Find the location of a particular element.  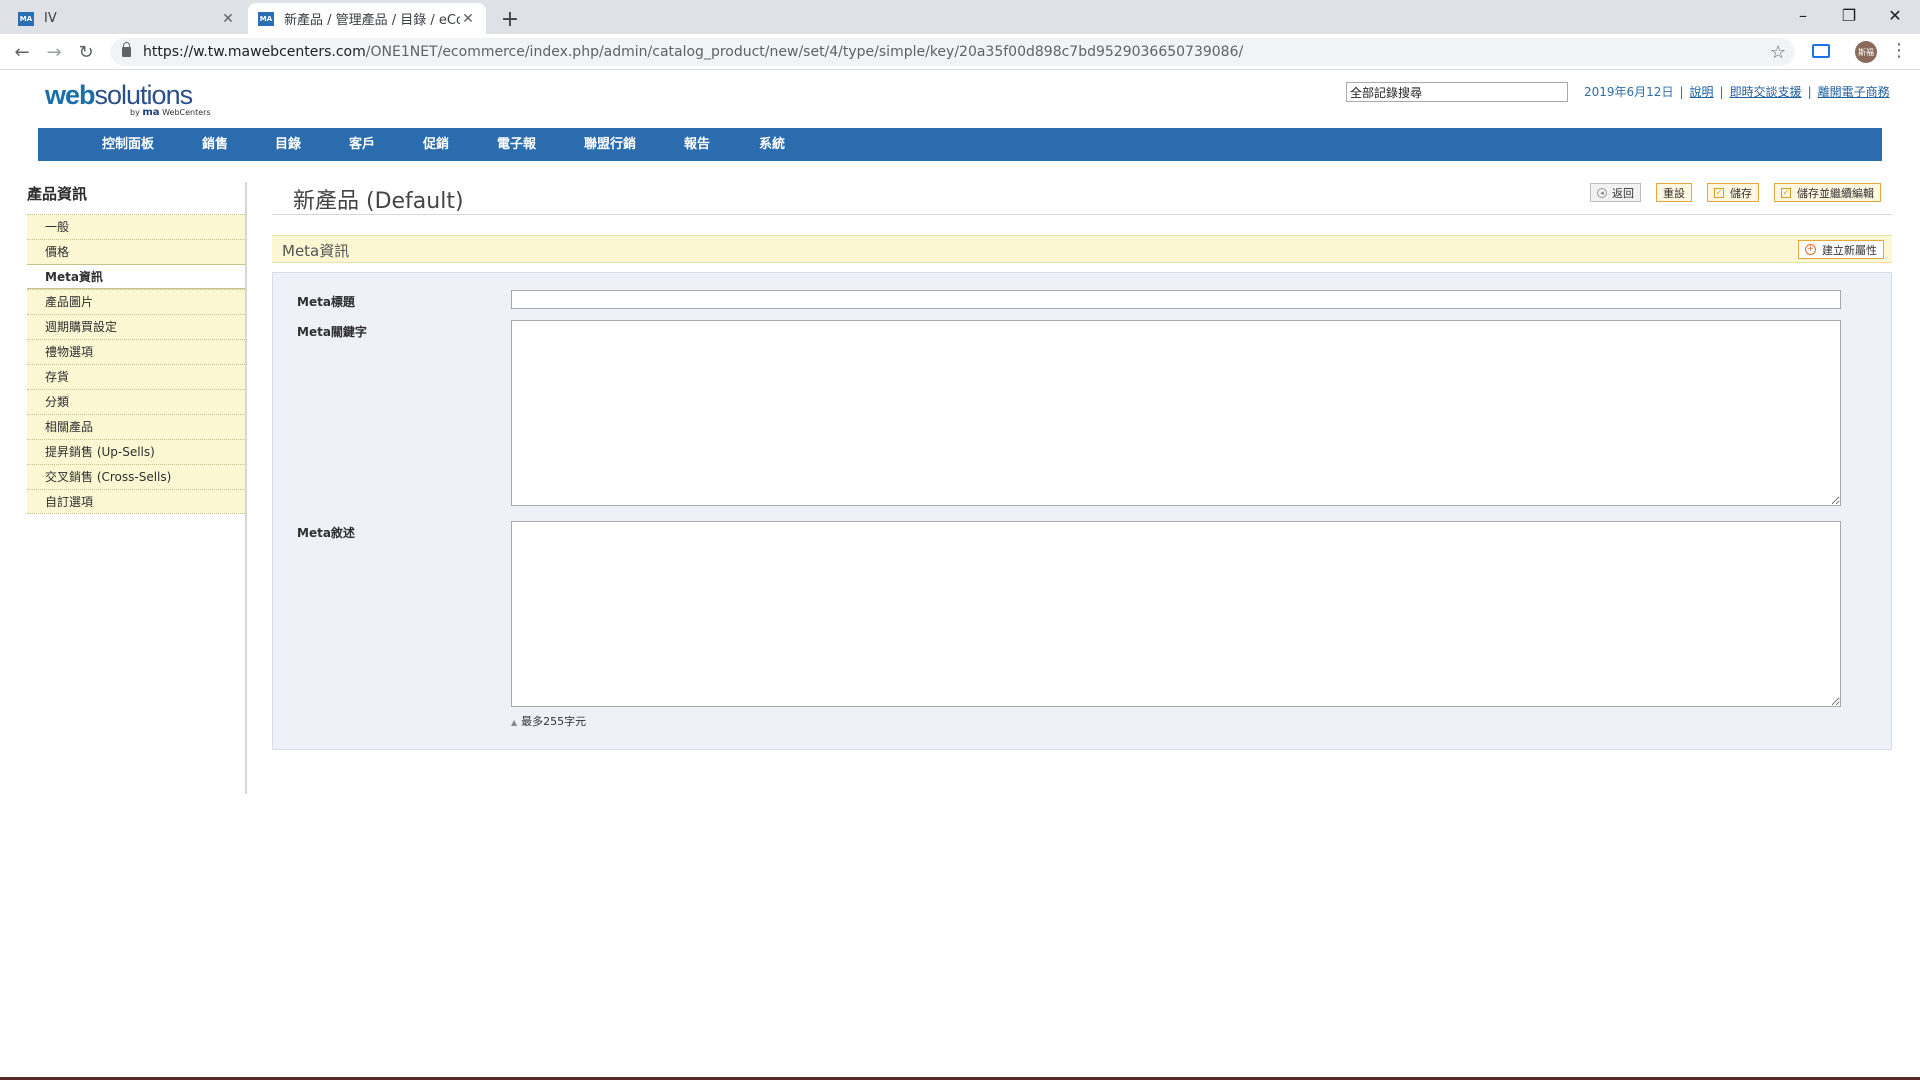

sidebar-item-related-products: 相關產品 is located at coordinates (136, 426).